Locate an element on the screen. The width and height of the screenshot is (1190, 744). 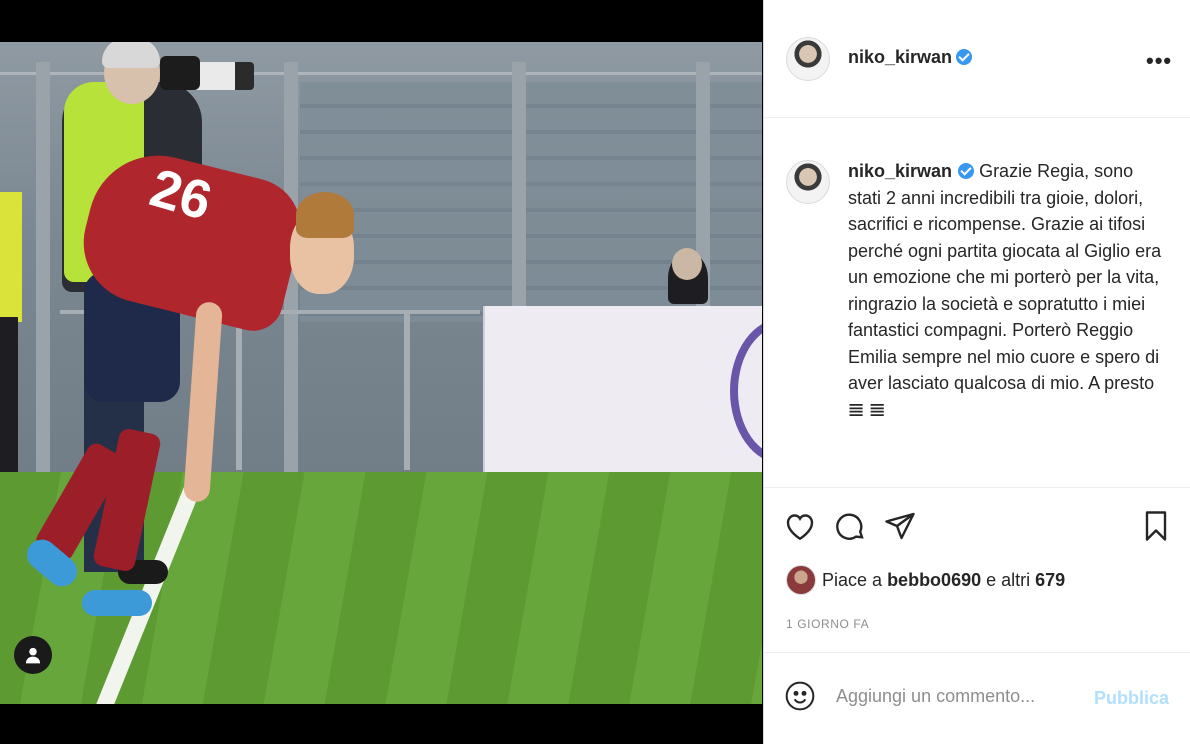
more-options-icon: ••• is located at coordinates (1159, 61).